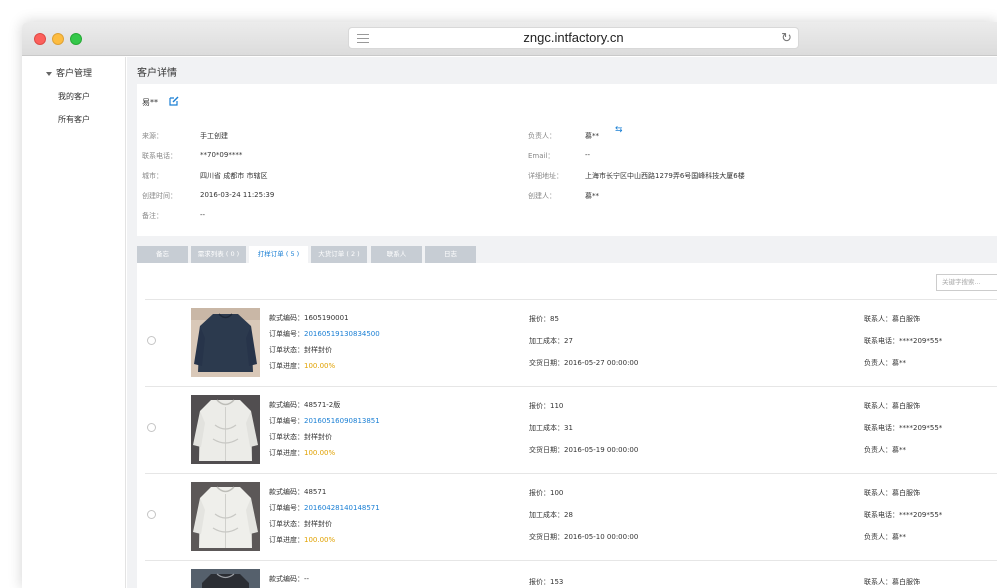 The height and width of the screenshot is (588, 997). I want to click on field-value-creator: 慕**, so click(592, 196).